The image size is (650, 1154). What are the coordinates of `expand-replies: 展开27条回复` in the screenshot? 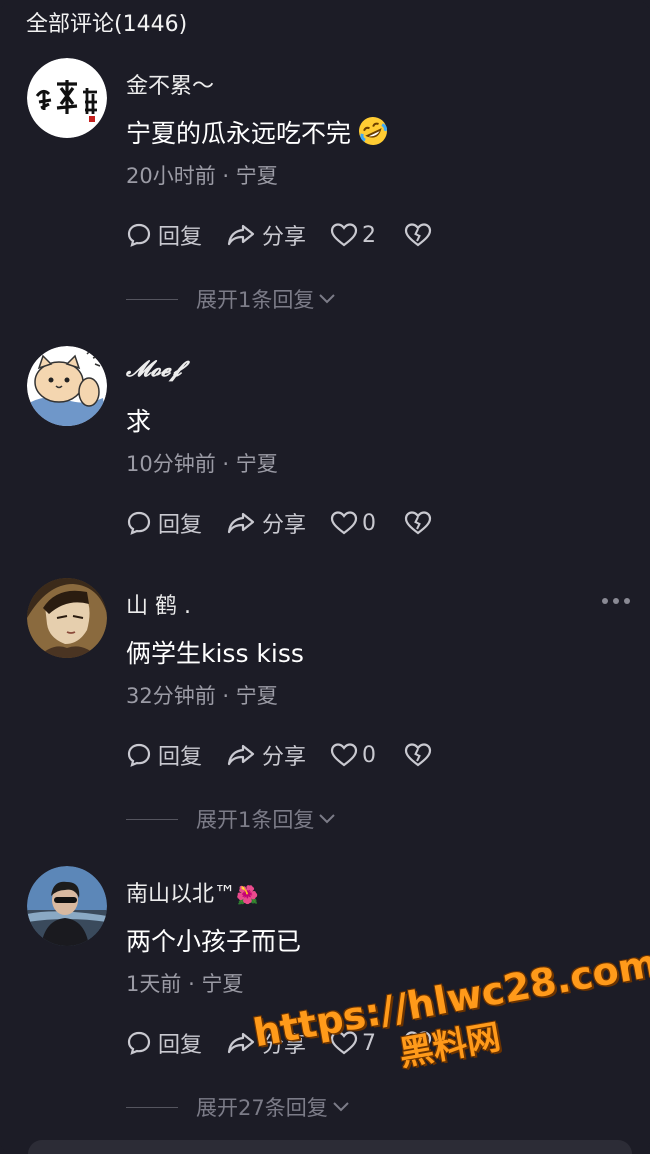 It's located at (238, 1107).